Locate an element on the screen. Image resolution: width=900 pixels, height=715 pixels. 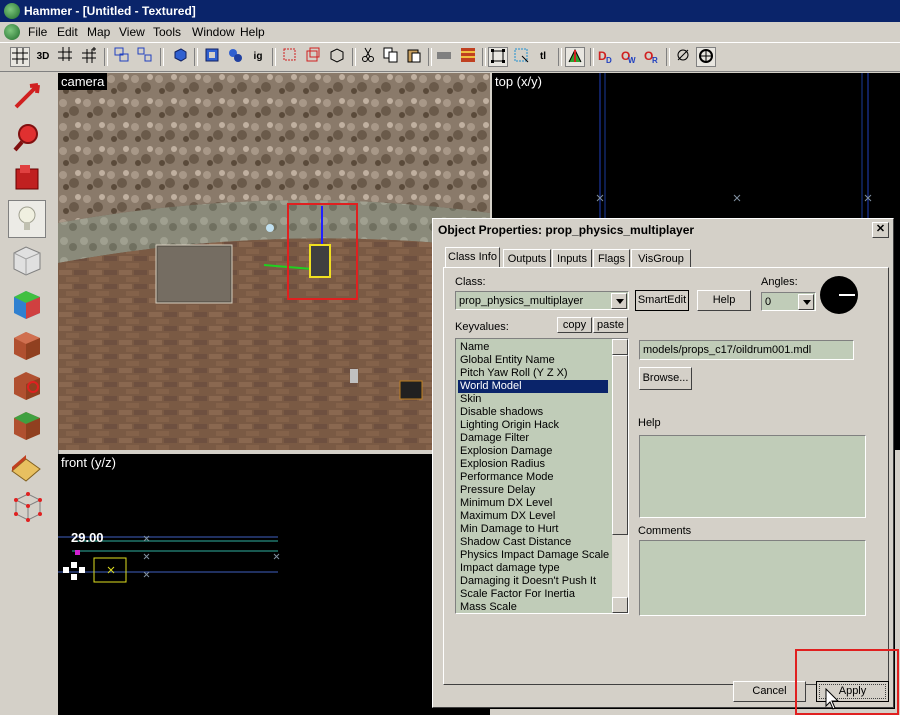
texture-app-icon is located at coordinates (468, 57).